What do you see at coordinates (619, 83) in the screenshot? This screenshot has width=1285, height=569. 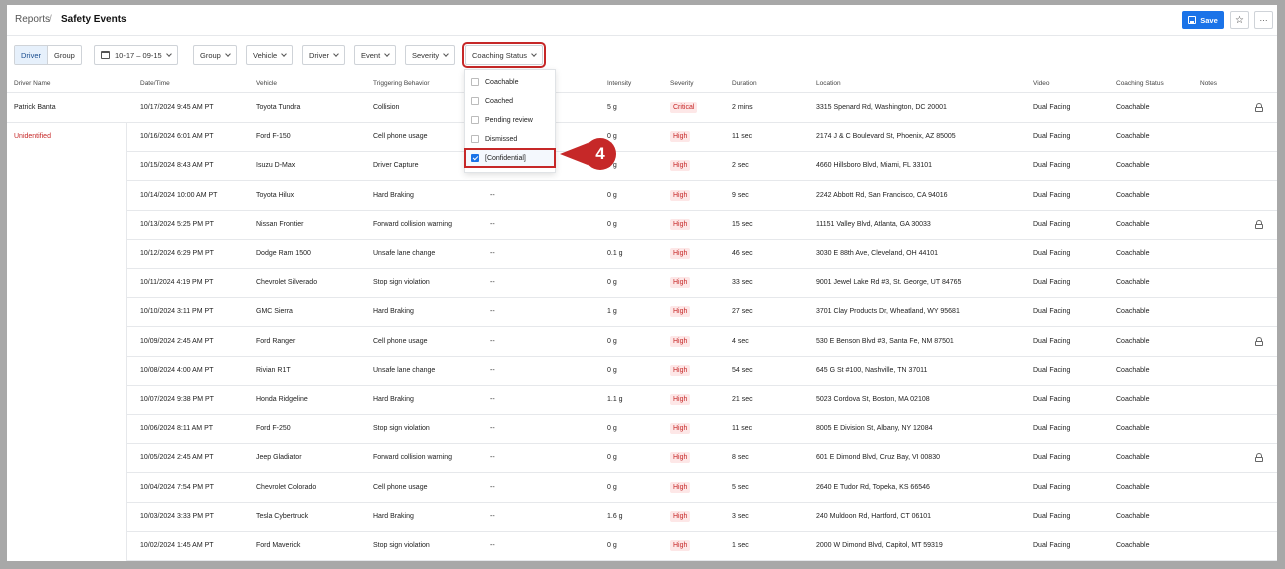 I see `col-intensity: Intensity` at bounding box center [619, 83].